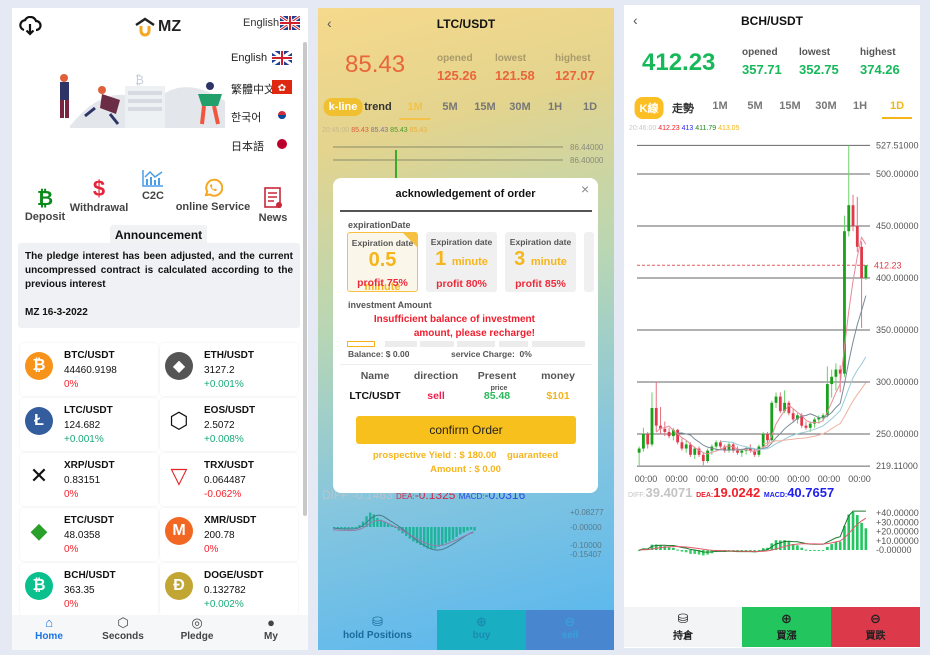 This screenshot has height=655, width=930. I want to click on buy-up-button: ⊕ 買漲, so click(786, 627).